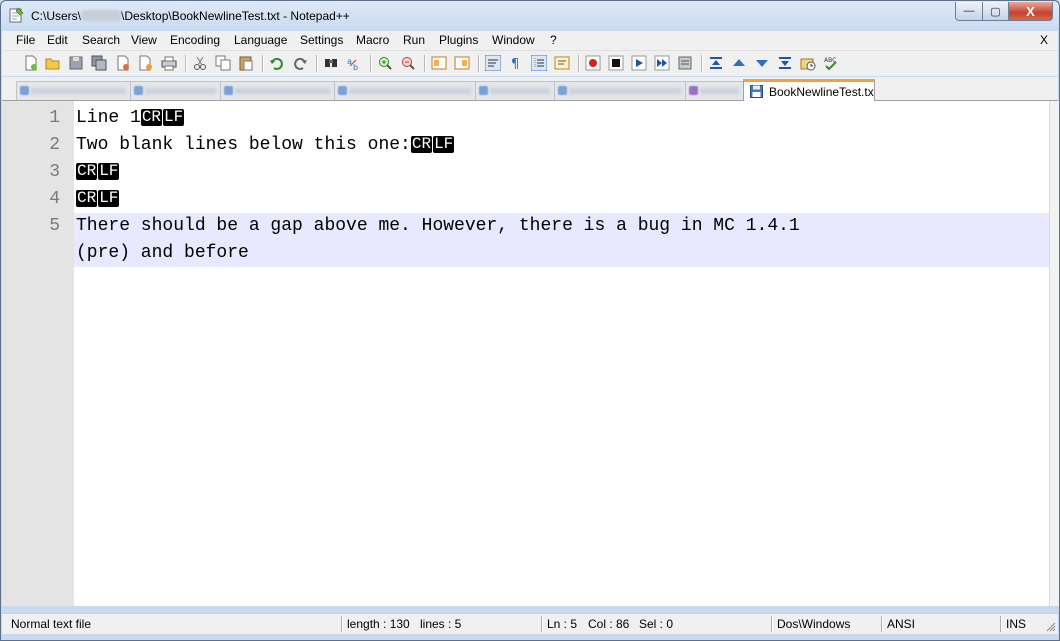  I want to click on window-controls: — ▢ X, so click(1004, 11).